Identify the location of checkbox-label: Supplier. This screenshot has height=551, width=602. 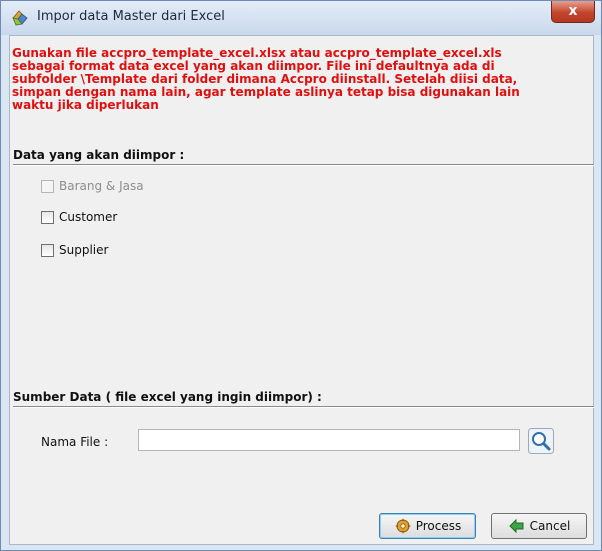
(84, 250).